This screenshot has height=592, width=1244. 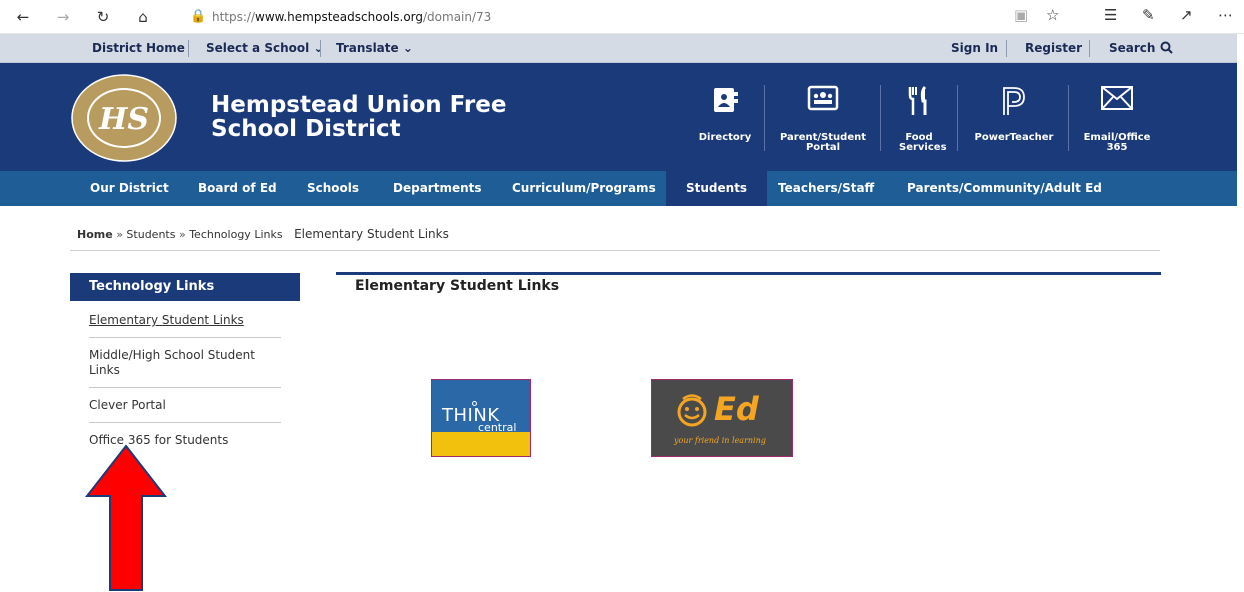 I want to click on red-arrow-annotation, so click(x=126, y=517).